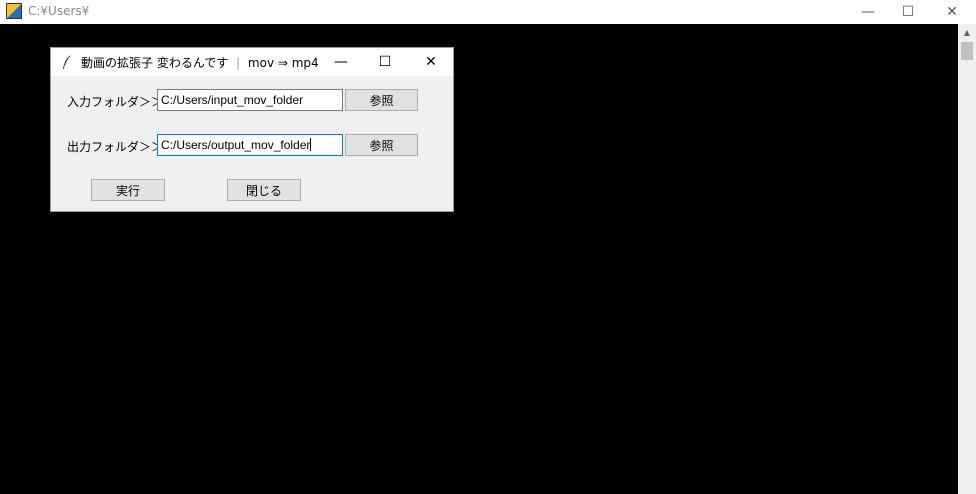 Image resolution: width=976 pixels, height=494 pixels. I want to click on input-folder-label: 入力フォルダ＞＞, so click(115, 102).